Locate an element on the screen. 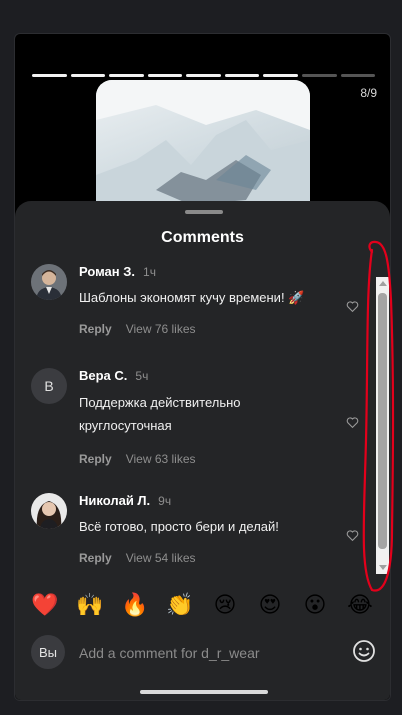 This screenshot has width=402, height=715. fire-reaction-icon: 🔥 is located at coordinates (135, 605).